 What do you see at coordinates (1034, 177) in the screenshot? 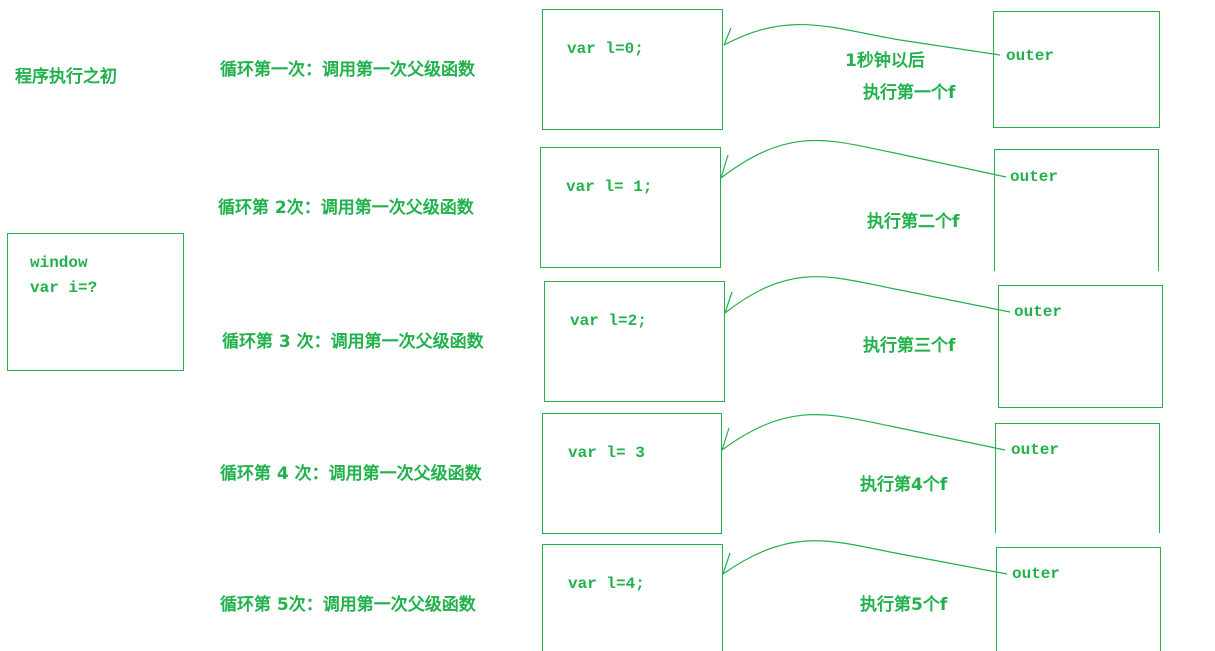
I see `outer-label-2: outer` at bounding box center [1034, 177].